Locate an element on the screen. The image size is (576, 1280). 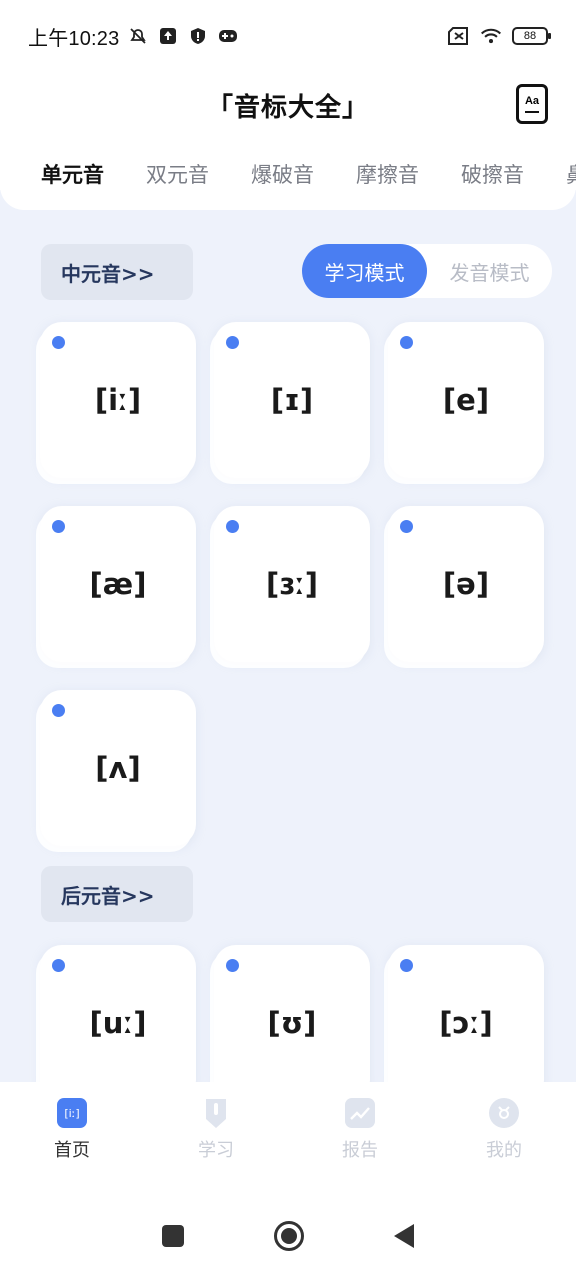
section-label-back-vowels: 后元音>> is located at coordinates (117, 894).